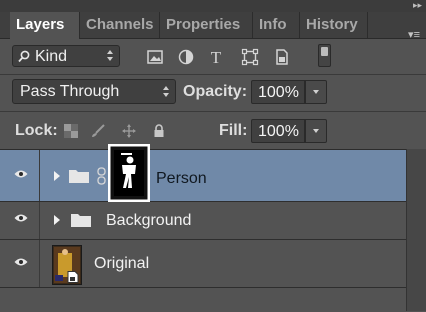  Describe the element at coordinates (45, 25) in the screenshot. I see `tab-layers: Layers` at that location.